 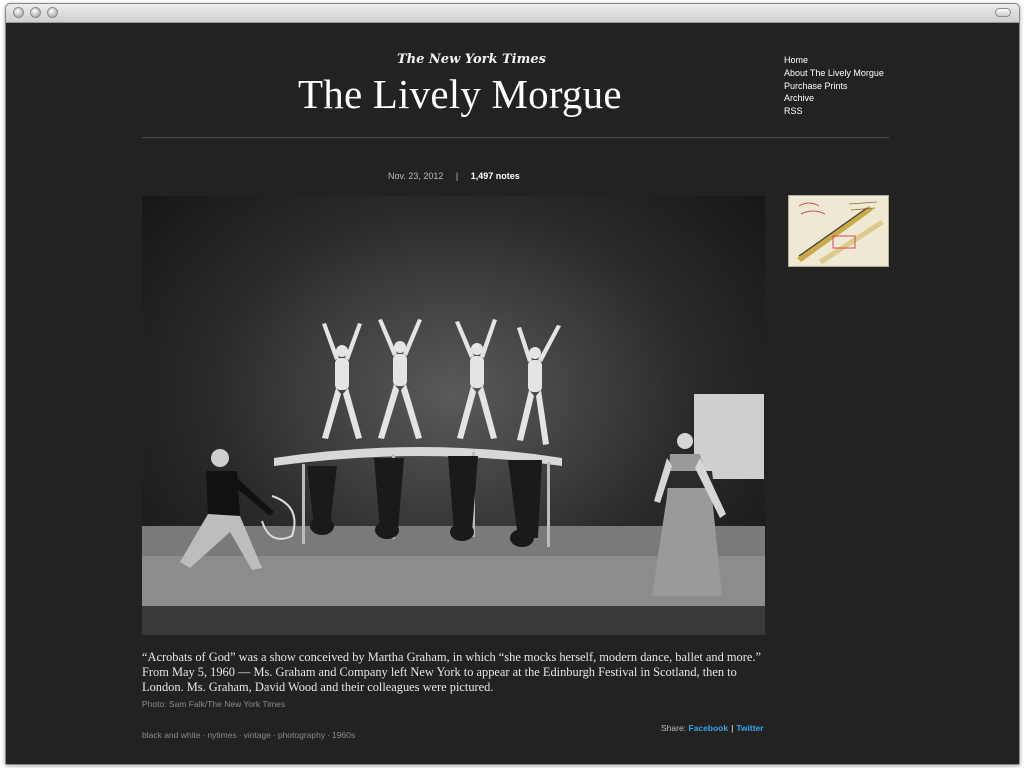 What do you see at coordinates (834, 98) in the screenshot?
I see `nav-archive: Archive` at bounding box center [834, 98].